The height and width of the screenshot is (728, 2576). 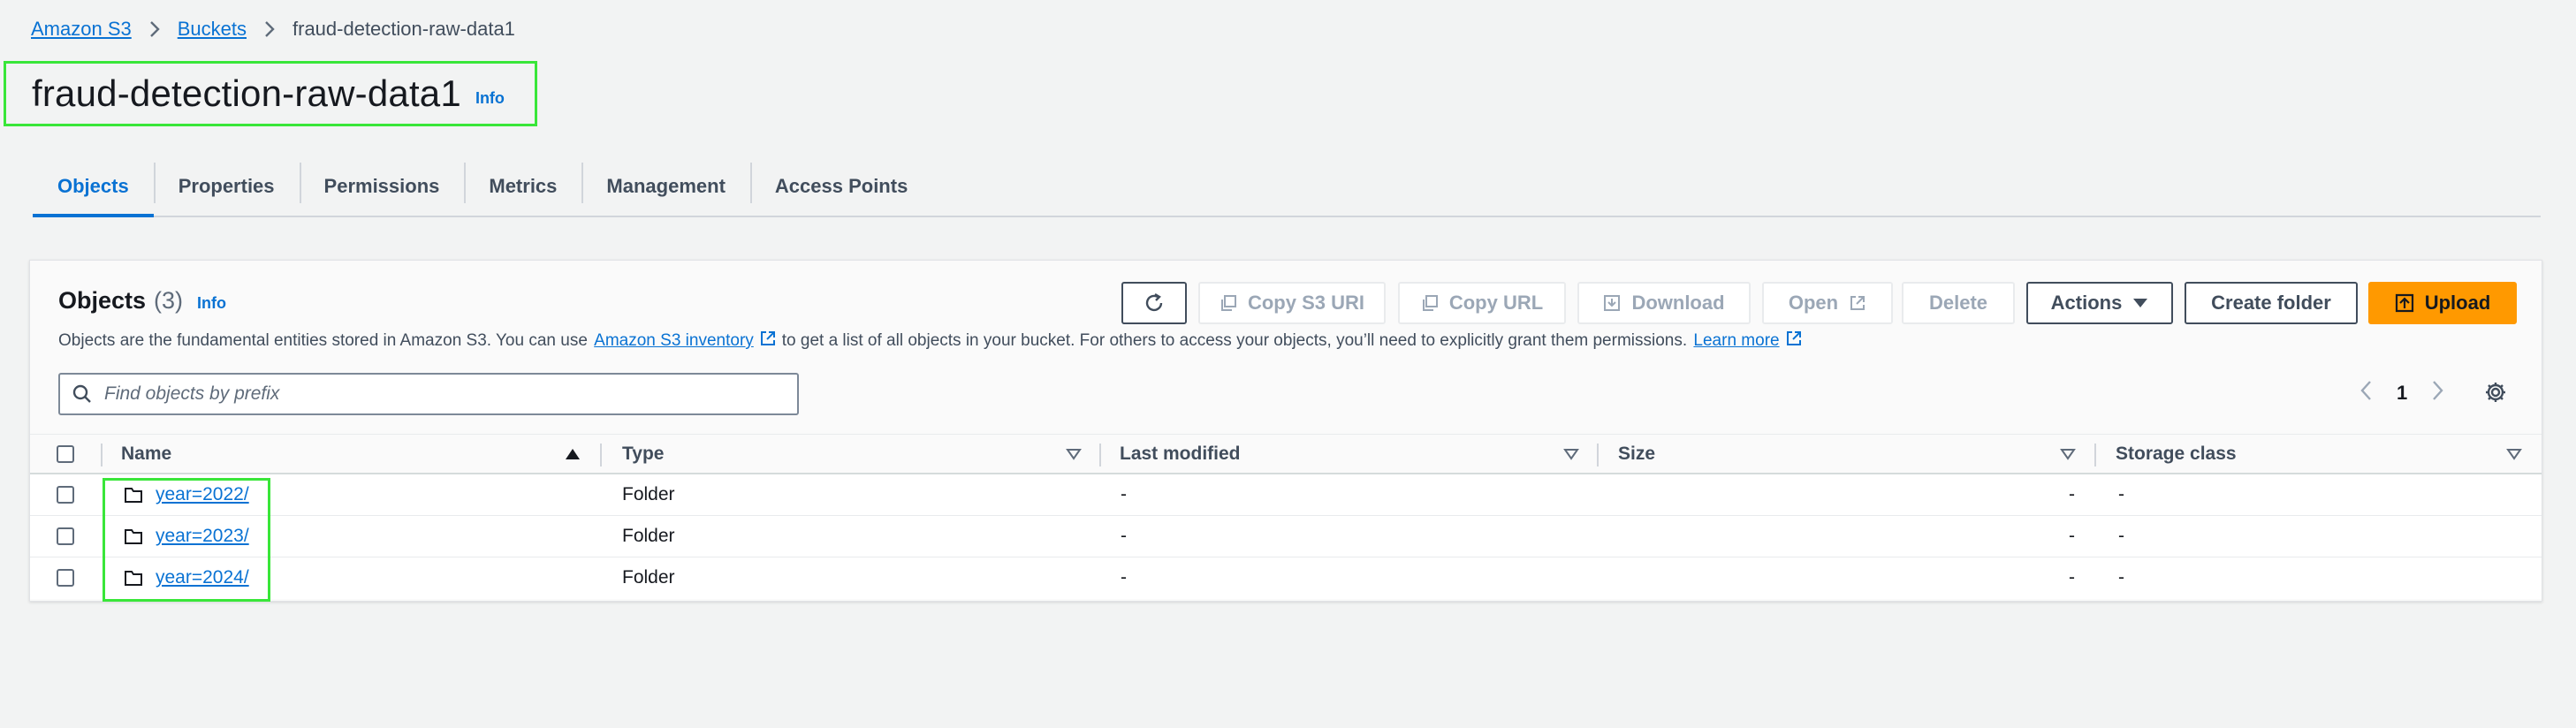 What do you see at coordinates (1736, 341) in the screenshot?
I see `learn-more-link: Learn more` at bounding box center [1736, 341].